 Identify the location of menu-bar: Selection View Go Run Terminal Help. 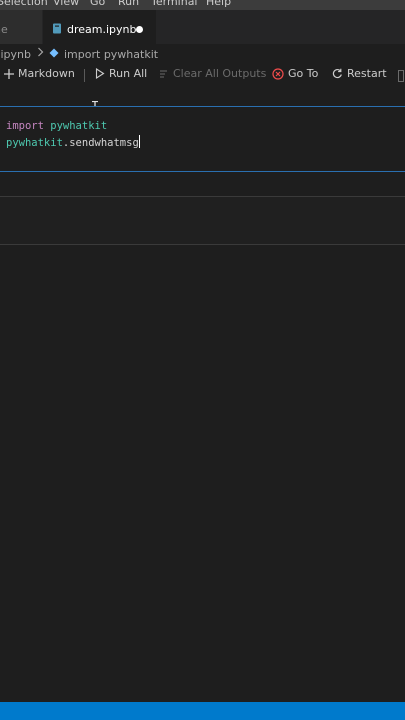
(202, 5).